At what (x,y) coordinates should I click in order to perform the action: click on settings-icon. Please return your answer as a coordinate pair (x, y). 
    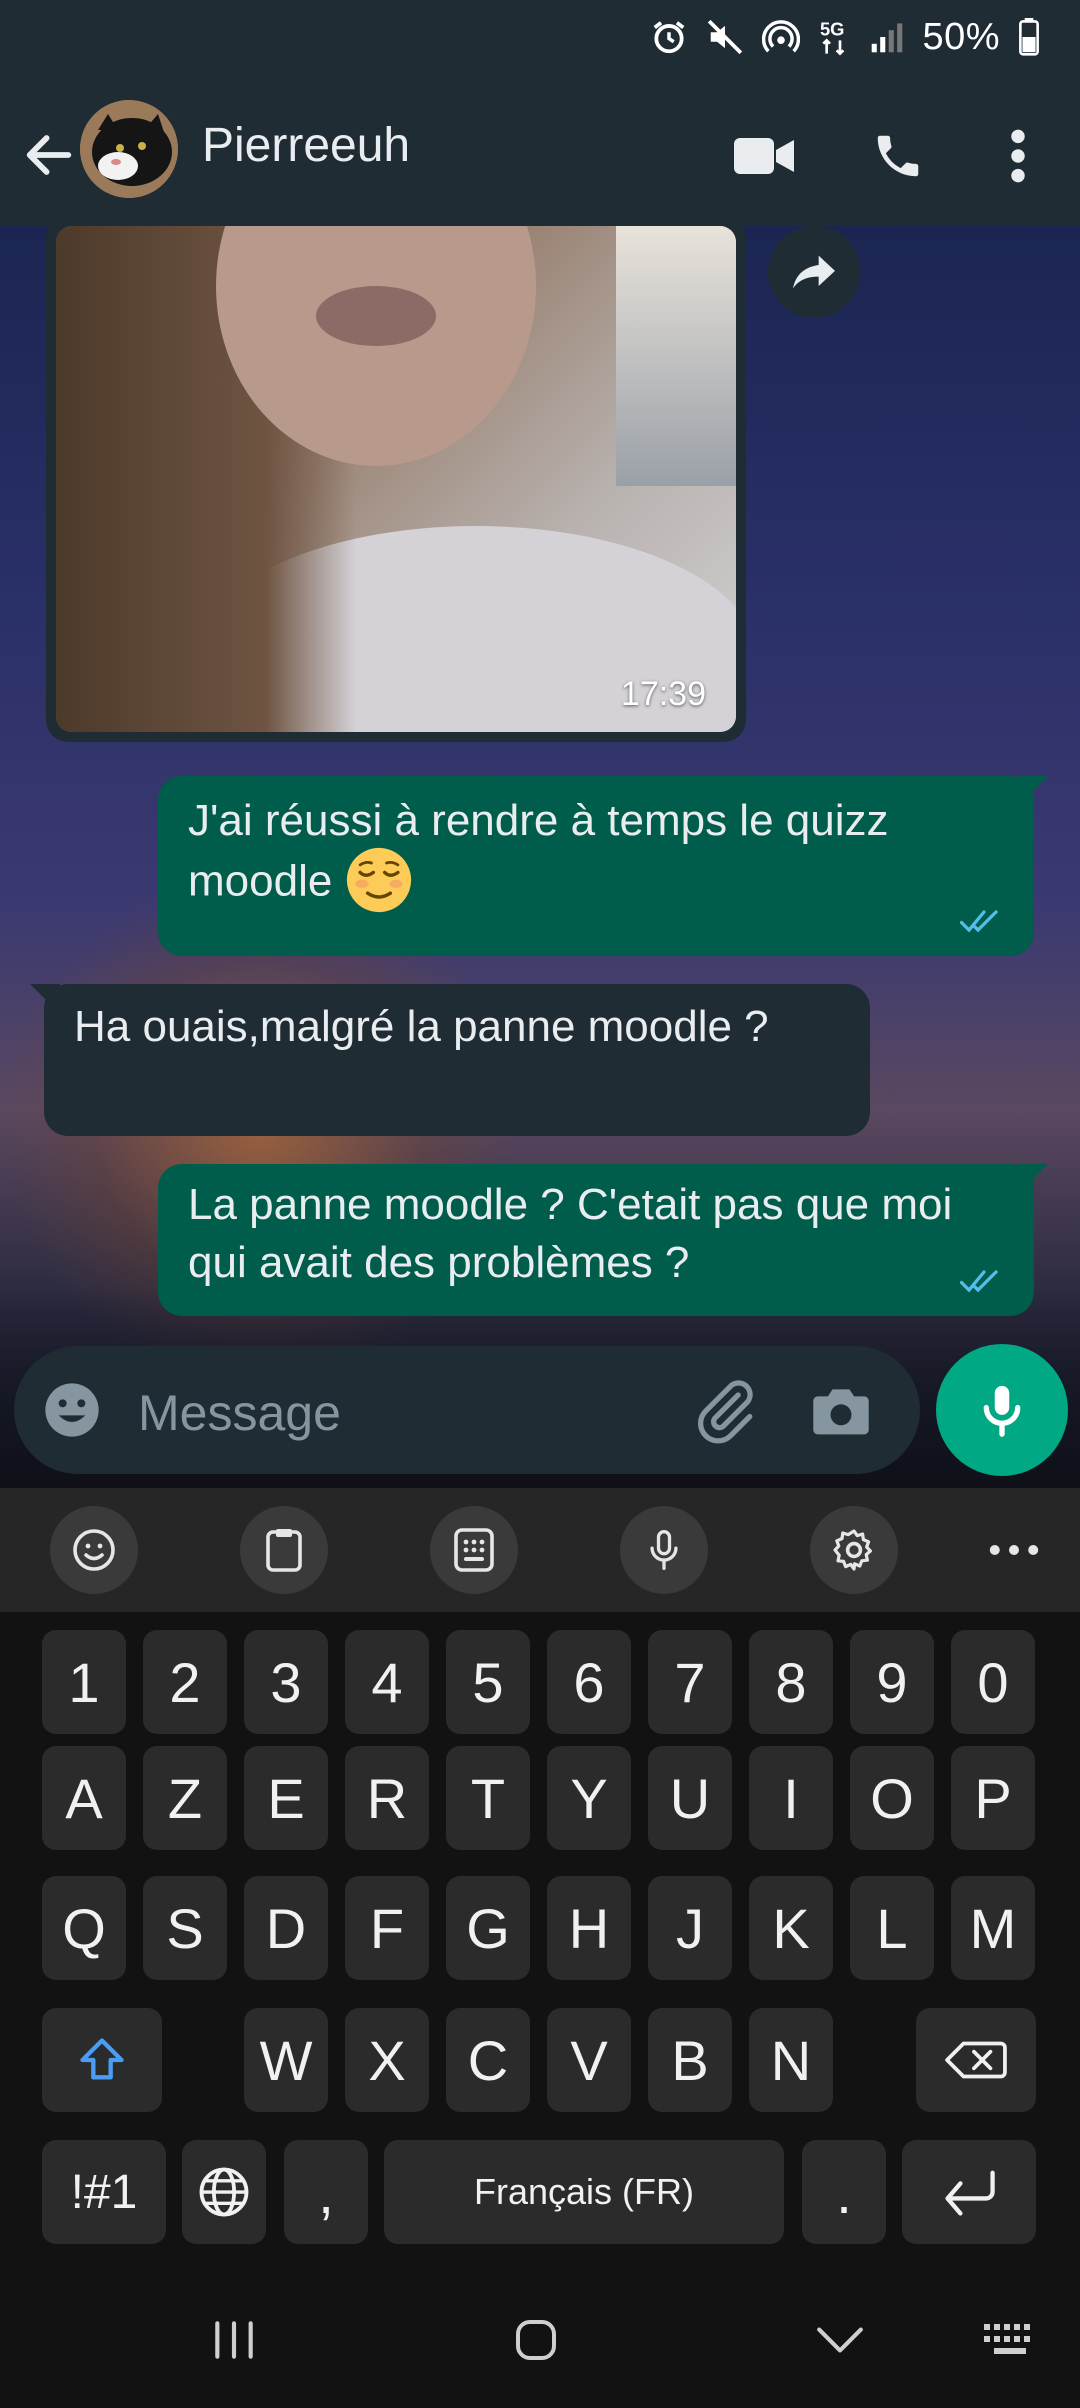
    Looking at the image, I should click on (852, 1550).